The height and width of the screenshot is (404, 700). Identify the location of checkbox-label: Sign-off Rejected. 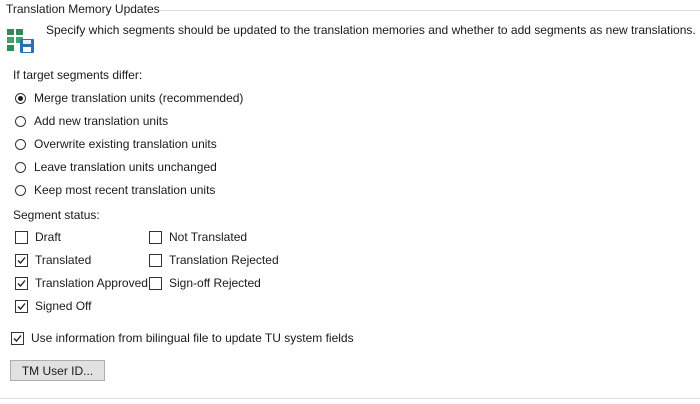
(215, 283).